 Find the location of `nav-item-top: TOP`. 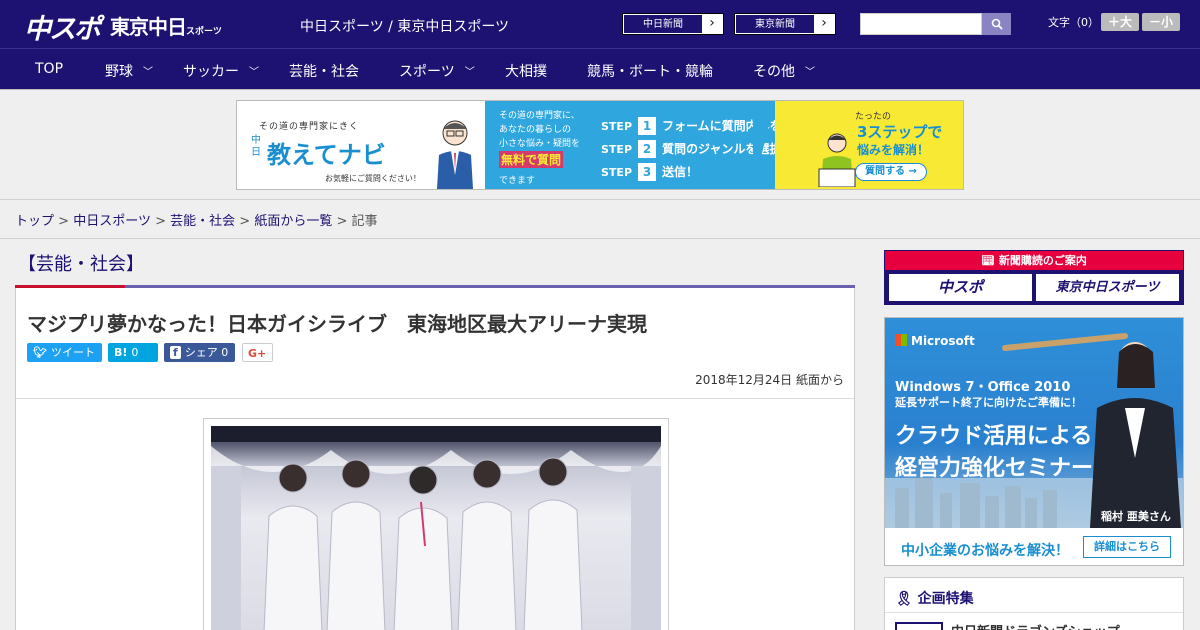

nav-item-top: TOP is located at coordinates (49, 69).